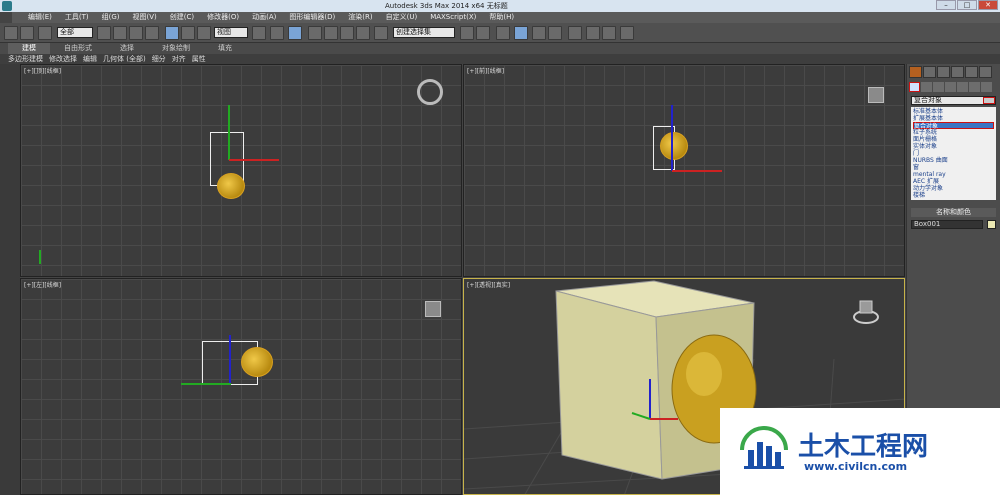  What do you see at coordinates (182, 17) in the screenshot?
I see `menu-item: 创建(C)` at bounding box center [182, 17].